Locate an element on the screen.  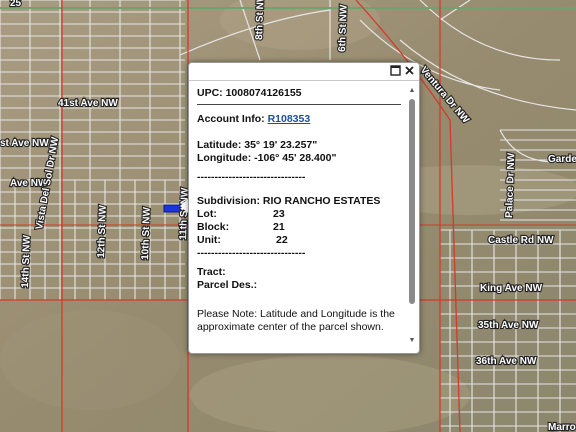
road-label: st Ave NW is located at coordinates (24, 143).